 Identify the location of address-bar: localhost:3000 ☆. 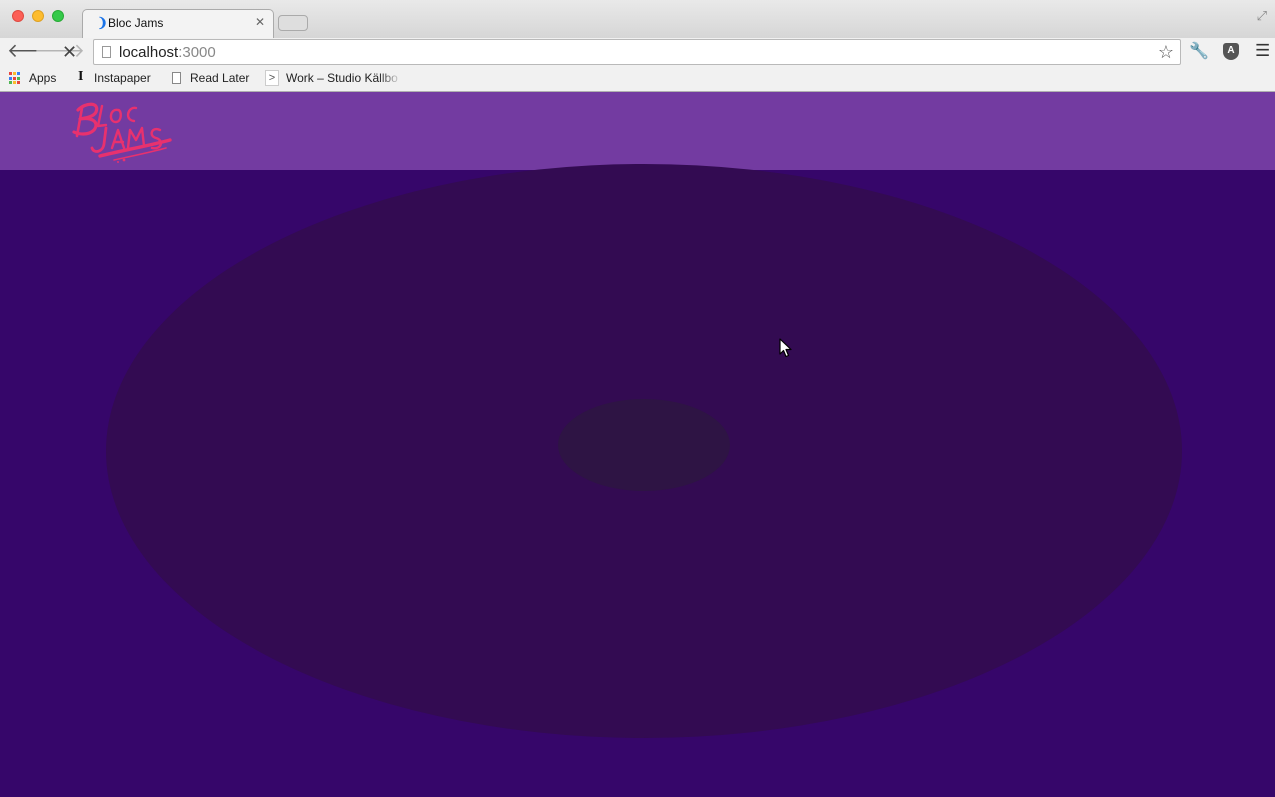
(637, 52).